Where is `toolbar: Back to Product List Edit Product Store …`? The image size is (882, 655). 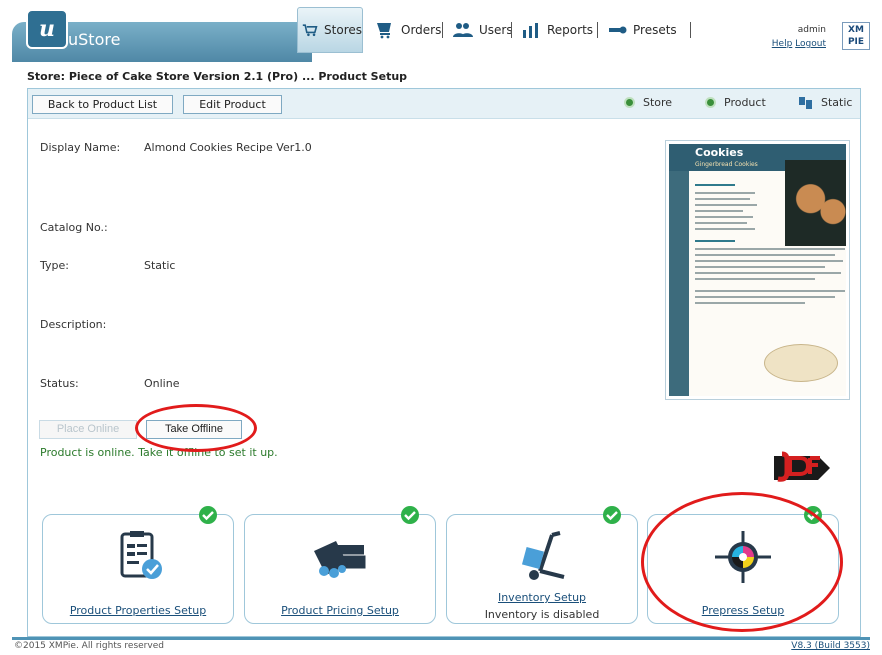 toolbar: Back to Product List Edit Product Store … is located at coordinates (444, 104).